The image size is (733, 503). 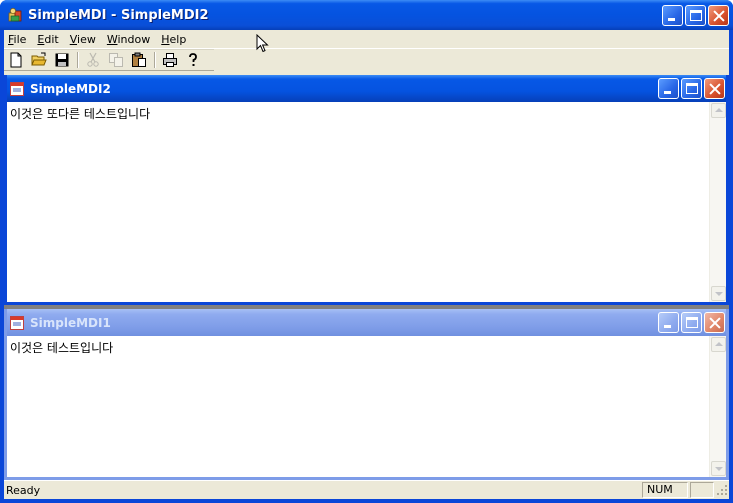 What do you see at coordinates (366, 39) in the screenshot?
I see `menubar: File Edit View Window Help` at bounding box center [366, 39].